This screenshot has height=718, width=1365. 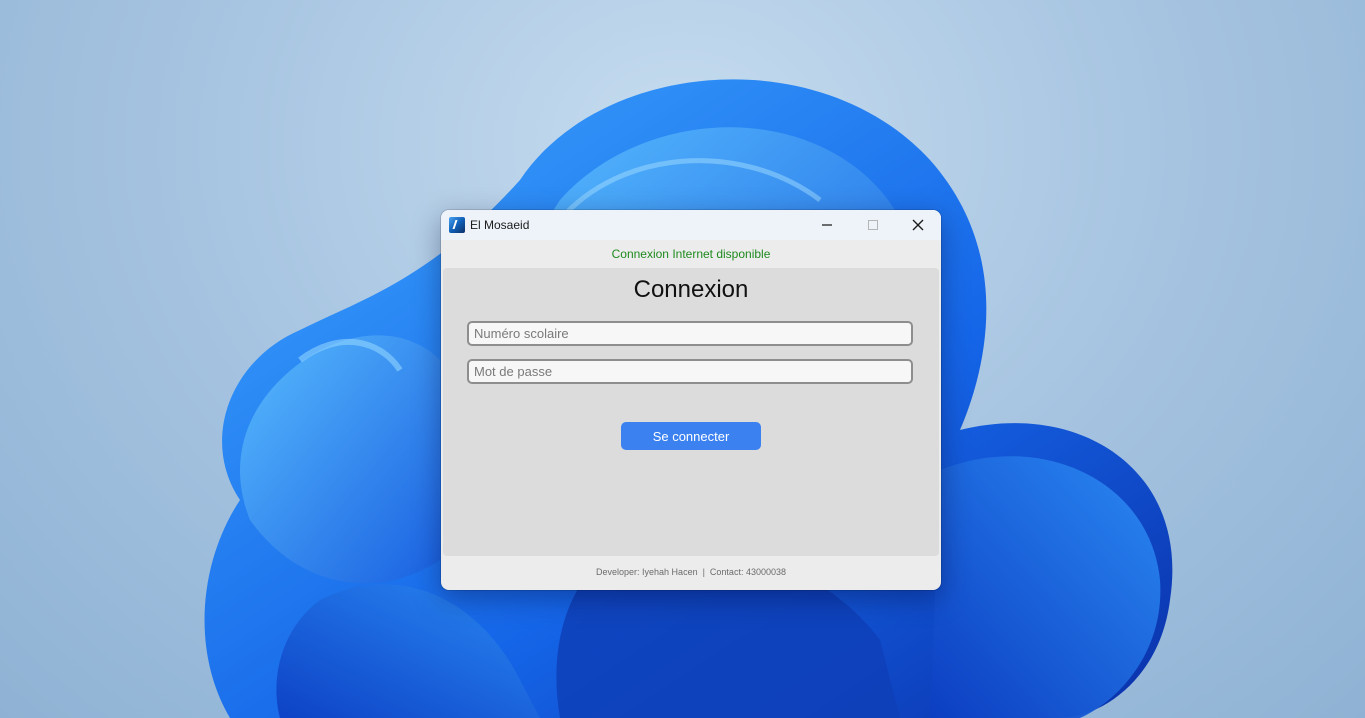 What do you see at coordinates (500, 225) in the screenshot?
I see `window-title: El Mosaeid` at bounding box center [500, 225].